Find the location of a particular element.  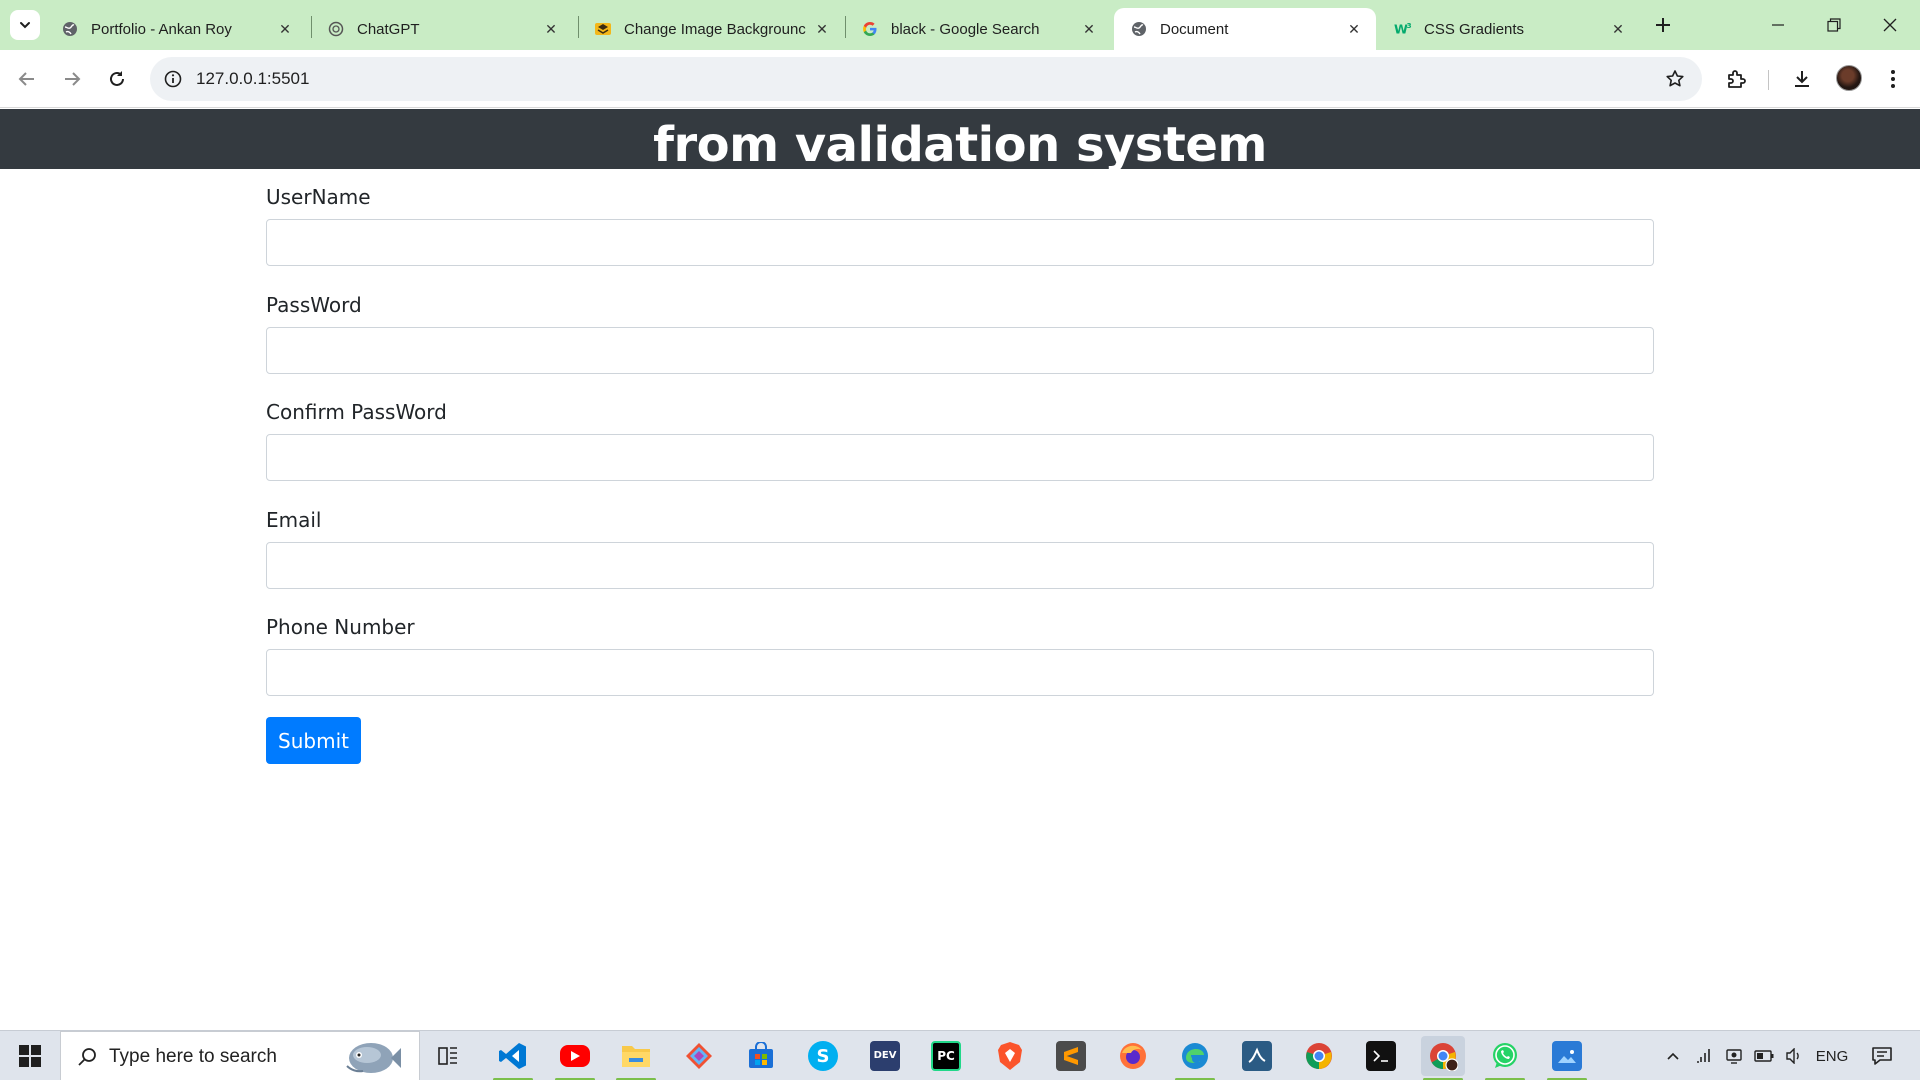

taskbar-youtube is located at coordinates (575, 1058).